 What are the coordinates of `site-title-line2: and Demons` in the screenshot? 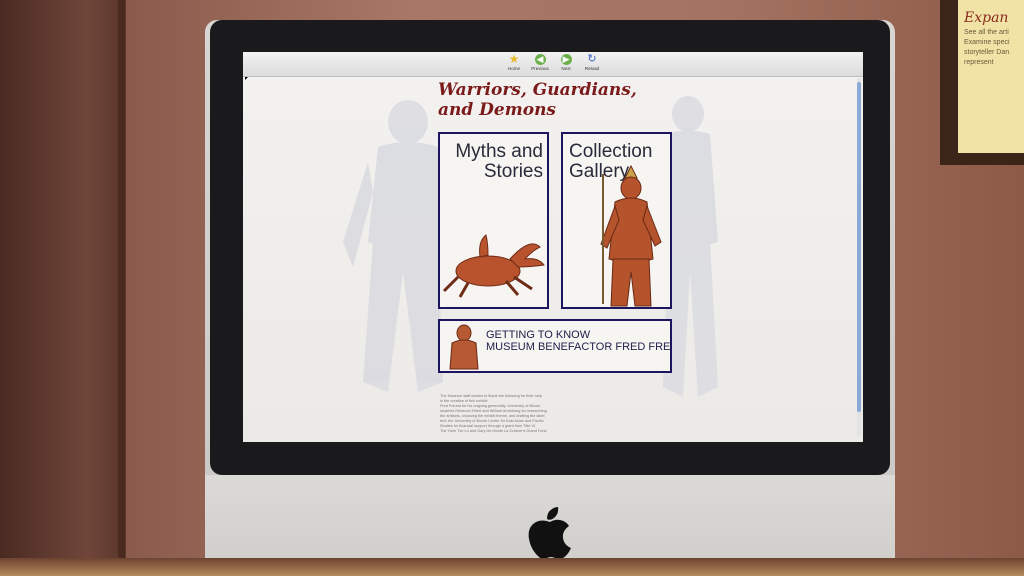 It's located at (497, 110).